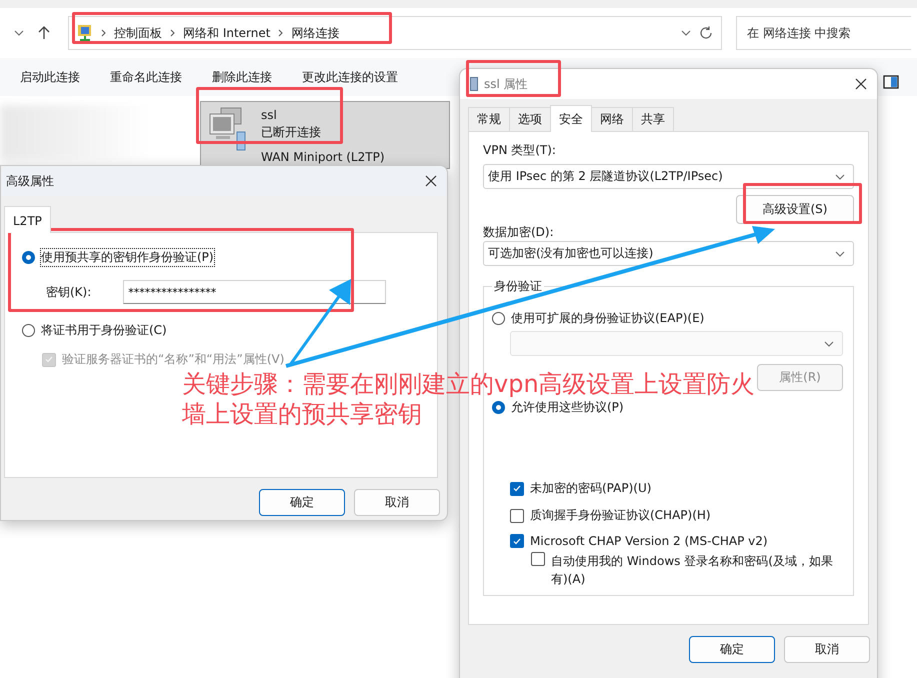  I want to click on connection-device: WAN Miniport (L2TP), so click(322, 157).